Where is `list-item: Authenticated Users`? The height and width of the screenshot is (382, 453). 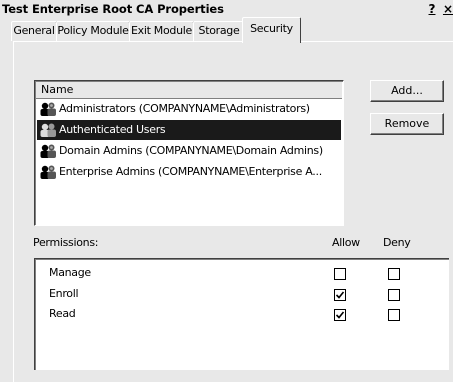
list-item: Authenticated Users is located at coordinates (189, 130).